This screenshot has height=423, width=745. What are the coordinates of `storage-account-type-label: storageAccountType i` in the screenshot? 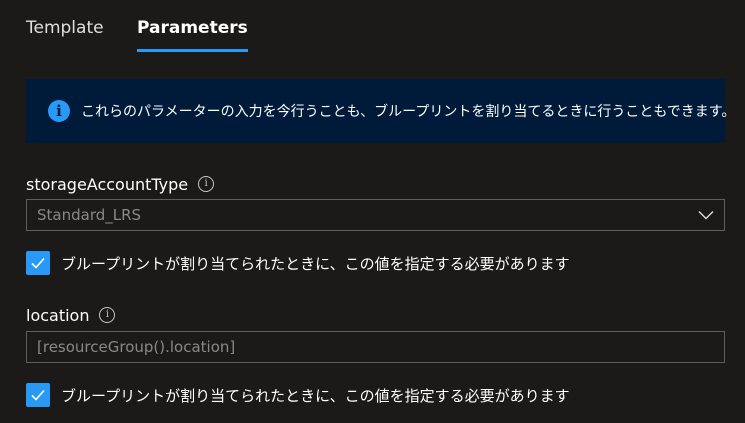 It's located at (120, 184).